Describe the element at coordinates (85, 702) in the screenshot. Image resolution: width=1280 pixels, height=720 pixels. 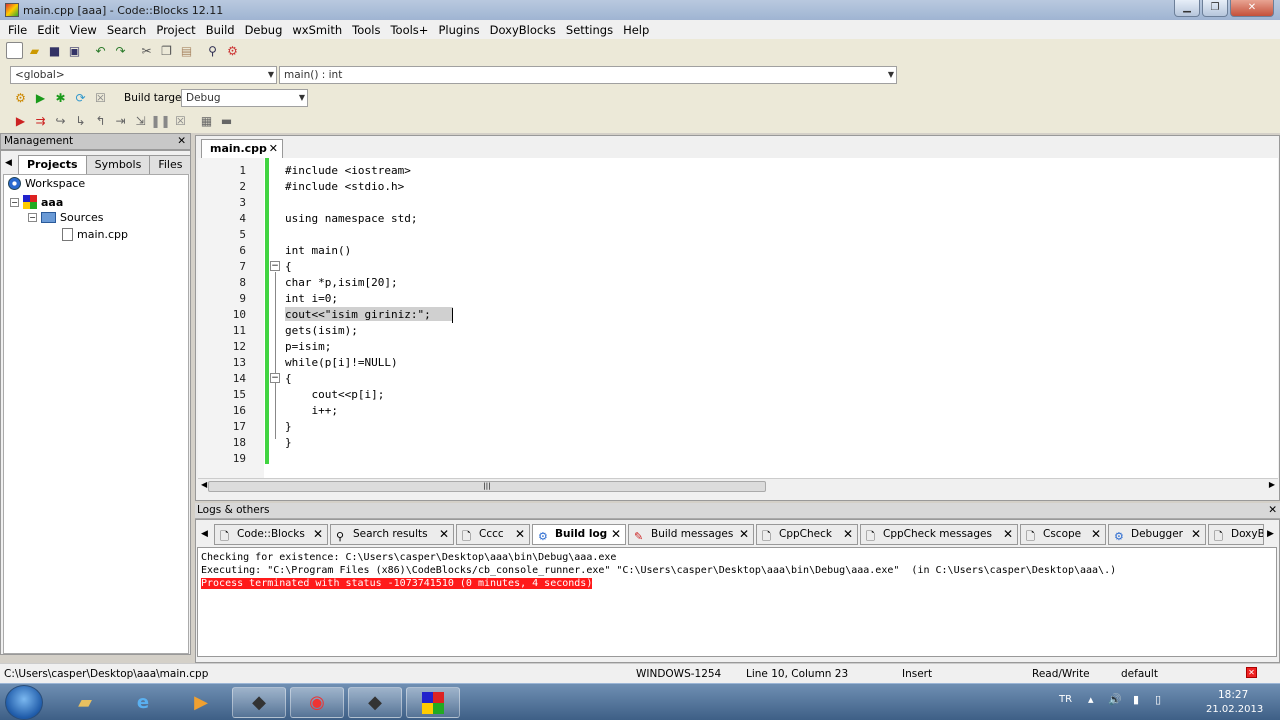
I see `explorer-taskbar-icon: ▰` at that location.